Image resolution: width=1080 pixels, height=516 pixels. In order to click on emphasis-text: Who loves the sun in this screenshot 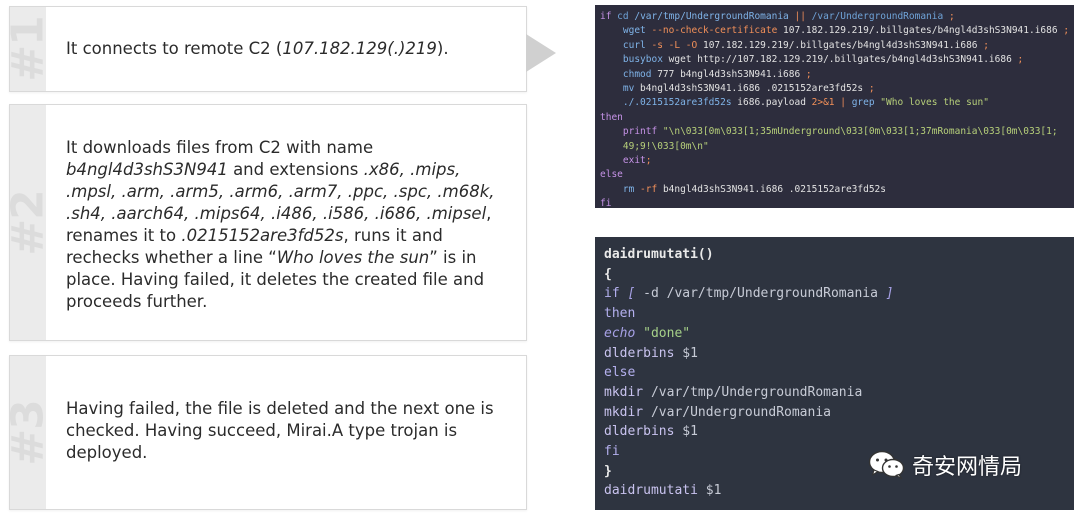, I will do `click(353, 257)`.